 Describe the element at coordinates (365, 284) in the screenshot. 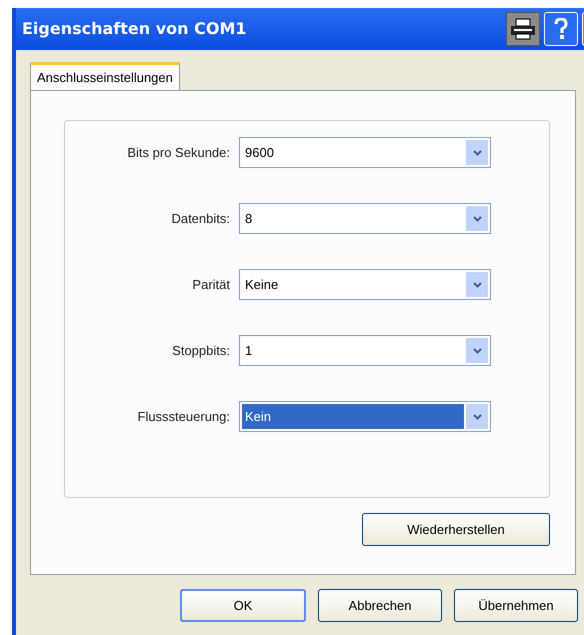

I see `dropdown: Keine` at that location.